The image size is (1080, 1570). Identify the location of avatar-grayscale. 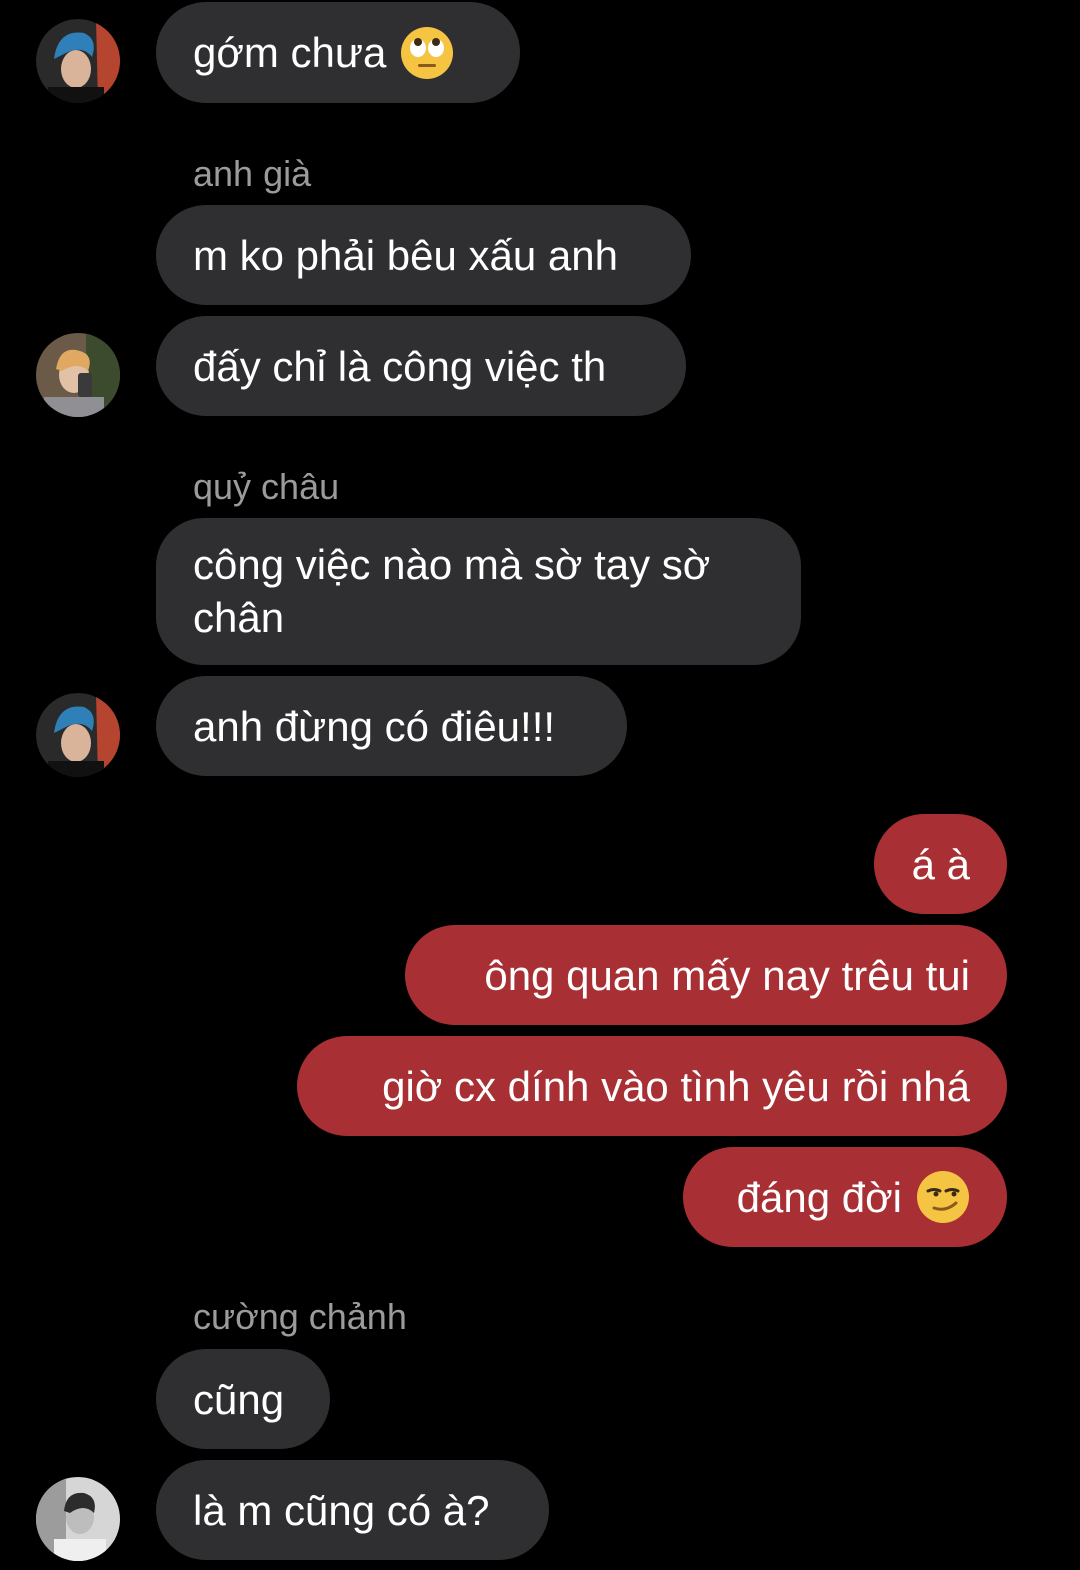
(78, 1519).